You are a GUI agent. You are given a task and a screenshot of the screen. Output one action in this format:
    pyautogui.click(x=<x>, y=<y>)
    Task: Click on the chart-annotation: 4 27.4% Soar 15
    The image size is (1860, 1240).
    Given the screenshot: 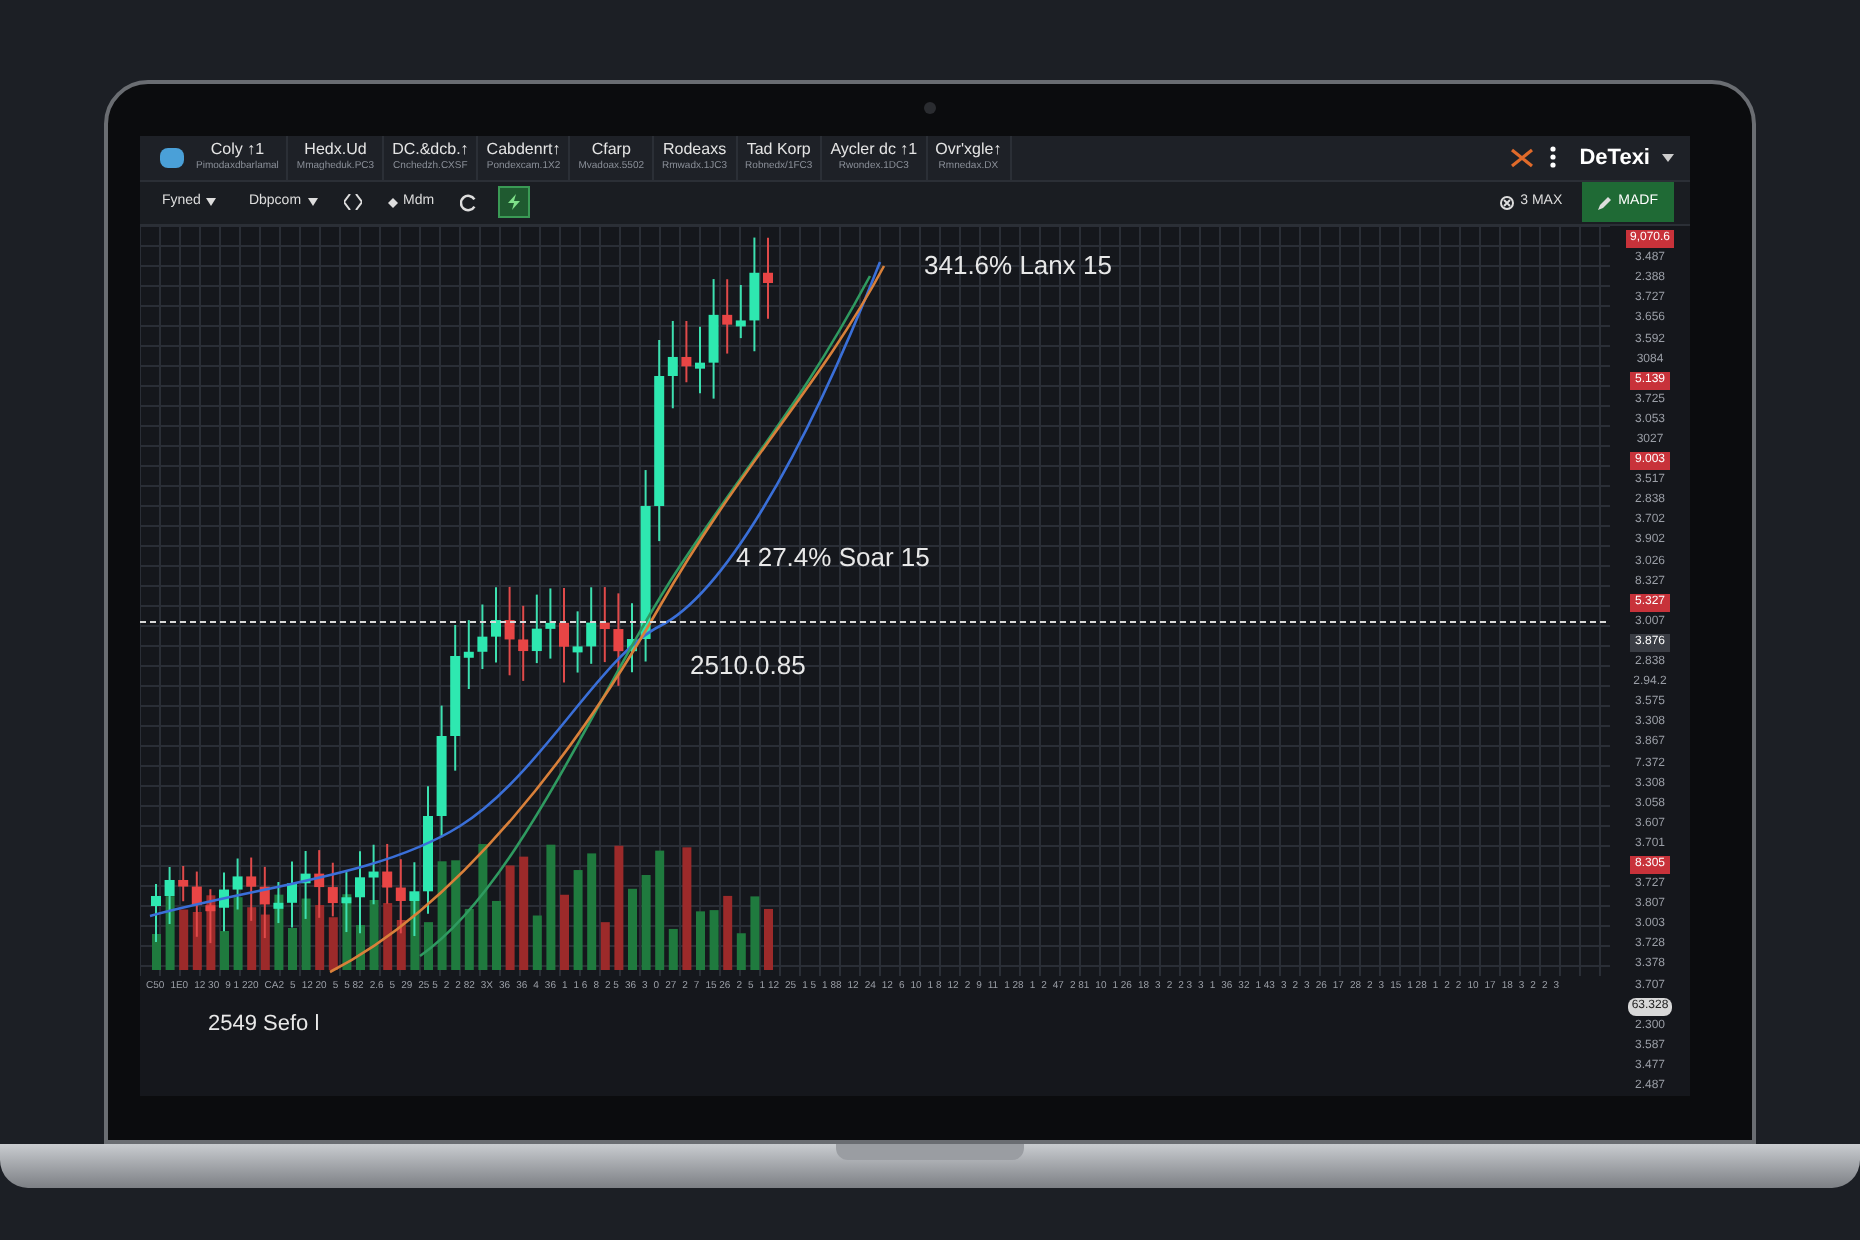 What is the action you would take?
    pyautogui.click(x=833, y=558)
    